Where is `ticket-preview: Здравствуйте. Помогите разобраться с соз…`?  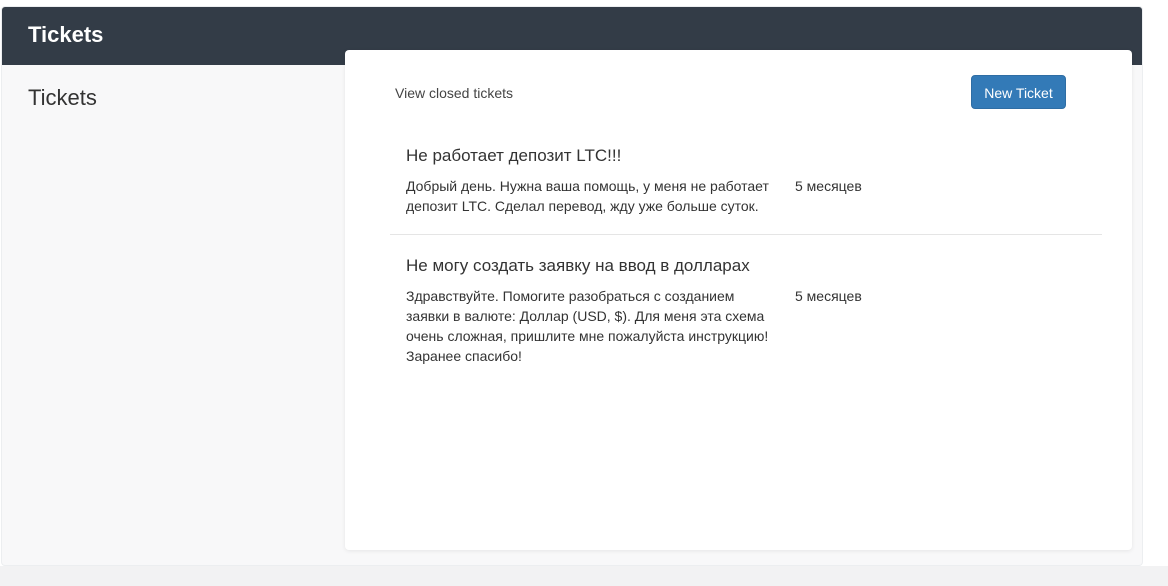 ticket-preview: Здравствуйте. Помогите разобраться с соз… is located at coordinates (587, 326).